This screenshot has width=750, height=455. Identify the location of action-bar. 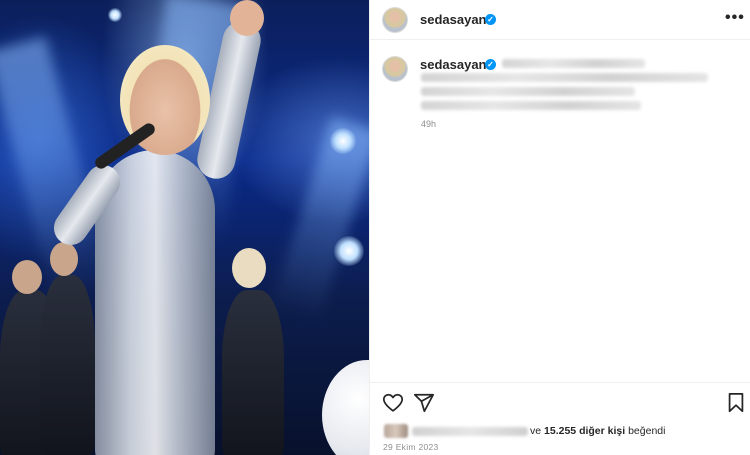
(560, 402).